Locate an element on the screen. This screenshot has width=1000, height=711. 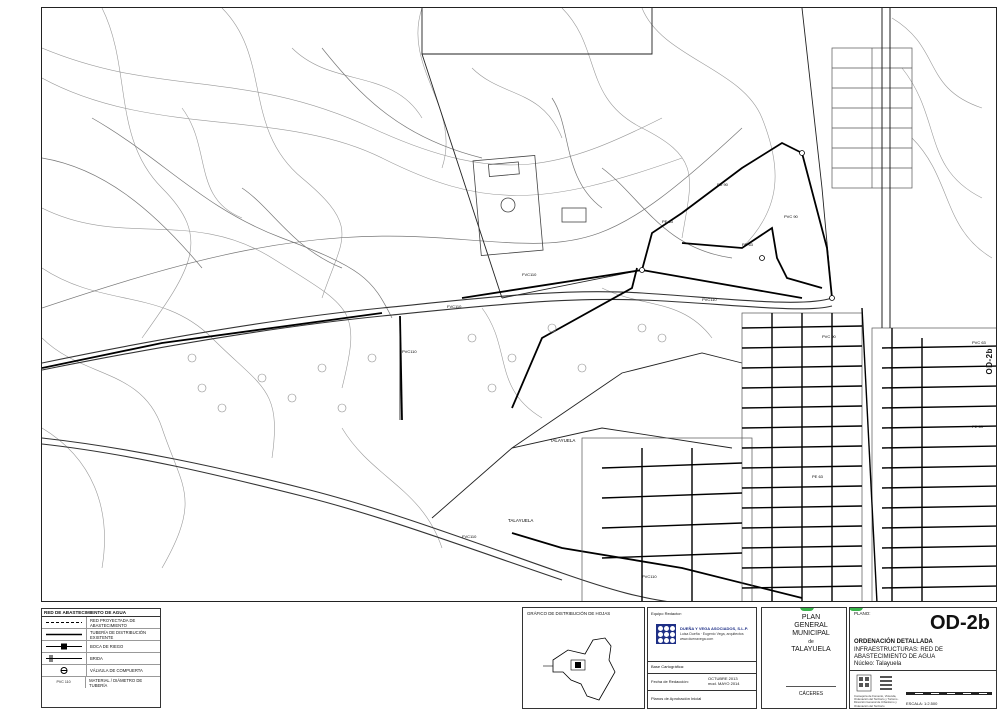
plan-name: PLAN GENERAL MUNICIPAL de TALAYUELA is located at coordinates (811, 634).